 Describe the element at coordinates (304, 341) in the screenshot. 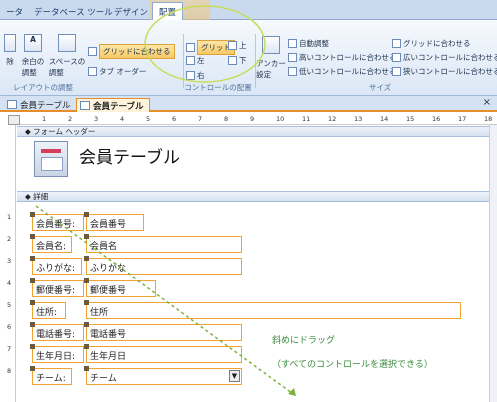

I see `annotation-drag-text: 斜めにドラッグ` at that location.